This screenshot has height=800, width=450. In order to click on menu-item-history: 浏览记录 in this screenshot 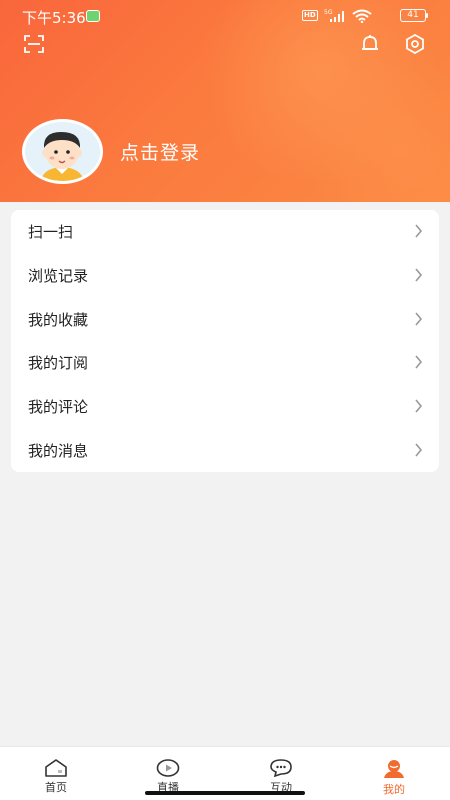, I will do `click(225, 275)`.